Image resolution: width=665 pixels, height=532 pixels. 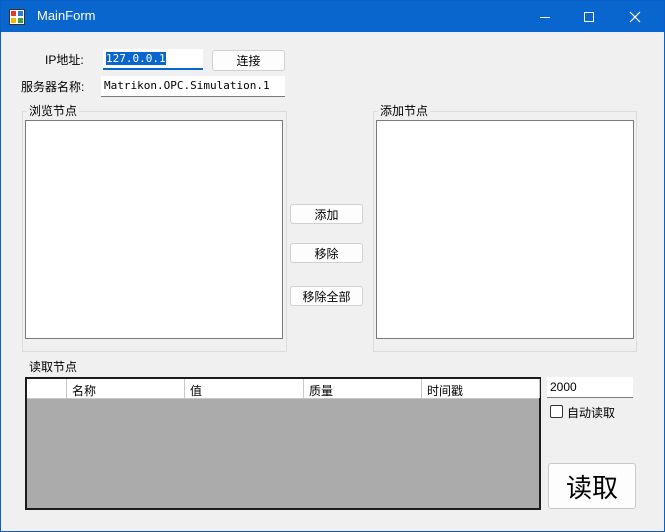 What do you see at coordinates (17, 17) in the screenshot?
I see `app-icon` at bounding box center [17, 17].